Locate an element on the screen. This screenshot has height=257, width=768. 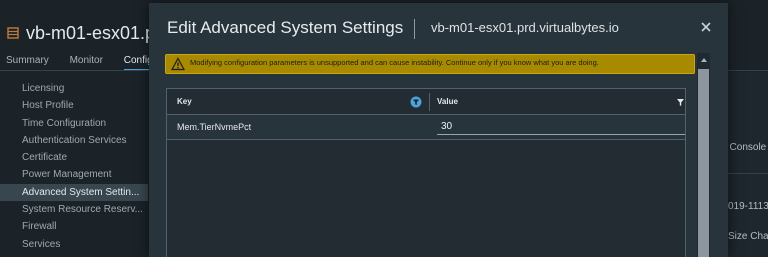
sidebar-item-time-configuration: Time Configuration is located at coordinates (74, 123).